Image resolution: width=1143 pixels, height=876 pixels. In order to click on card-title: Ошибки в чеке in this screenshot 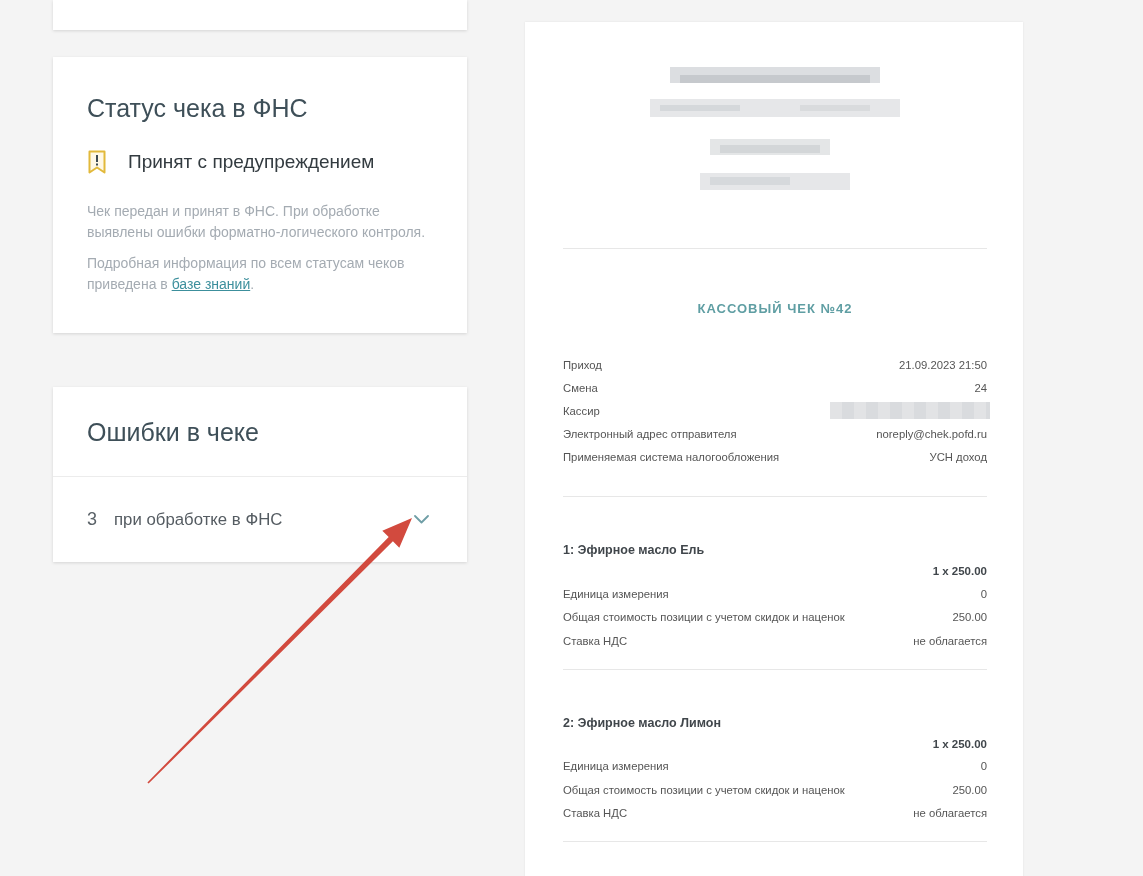, I will do `click(173, 432)`.